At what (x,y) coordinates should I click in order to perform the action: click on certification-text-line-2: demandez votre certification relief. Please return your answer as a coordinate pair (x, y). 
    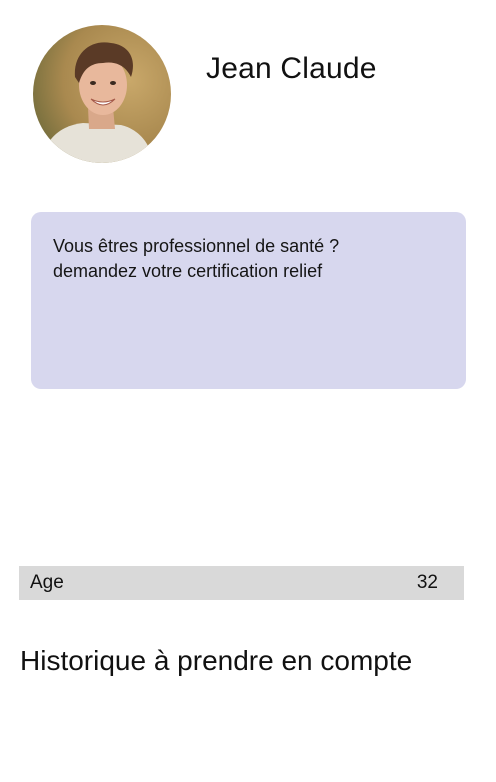
    Looking at the image, I should click on (188, 271).